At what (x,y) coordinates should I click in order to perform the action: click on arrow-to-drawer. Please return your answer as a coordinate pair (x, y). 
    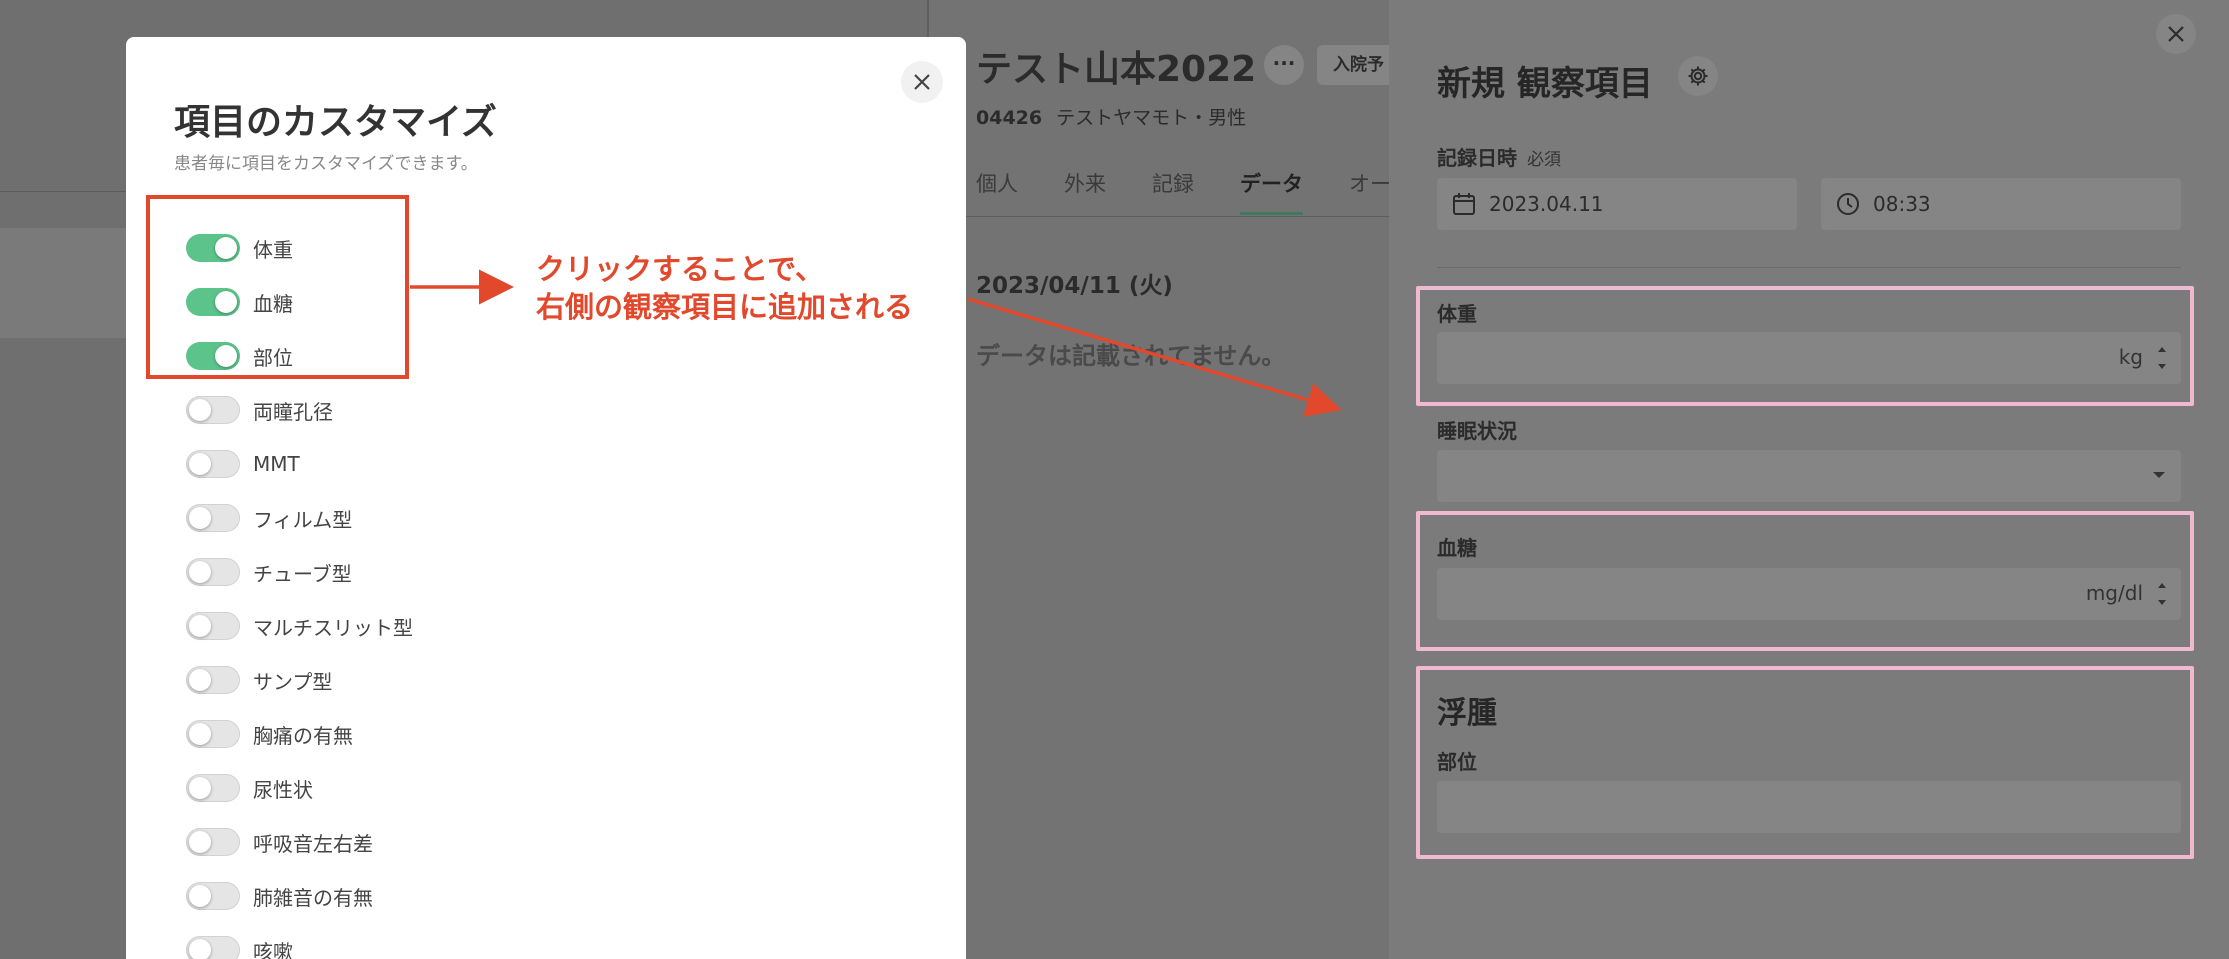
    Looking at the image, I should click on (1154, 357).